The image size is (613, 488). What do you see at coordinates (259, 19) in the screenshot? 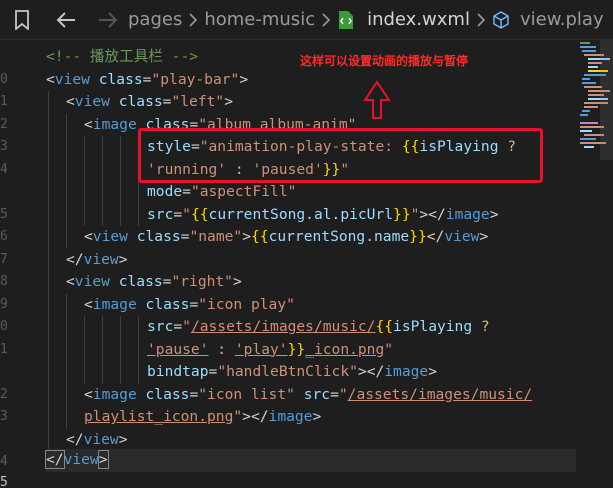
I see `breadcrumb-home-music: home-music` at bounding box center [259, 19].